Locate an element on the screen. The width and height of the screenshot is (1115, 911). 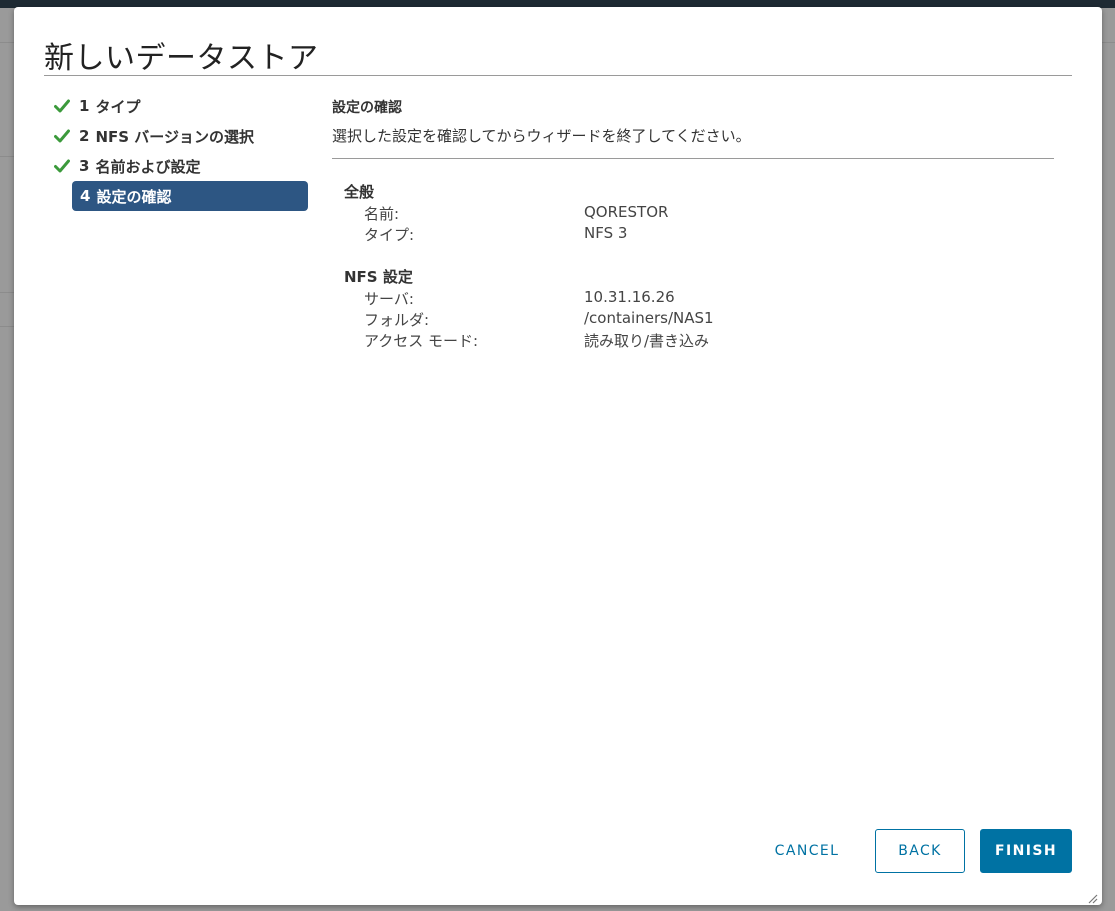
back-button: BACK is located at coordinates (920, 851).